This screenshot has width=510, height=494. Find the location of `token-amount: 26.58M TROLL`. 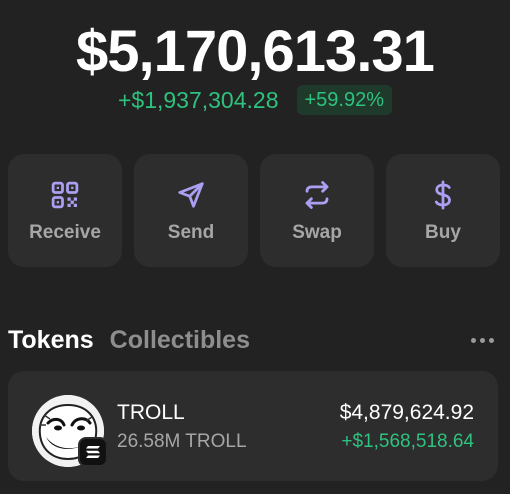

token-amount: 26.58M TROLL is located at coordinates (182, 441).